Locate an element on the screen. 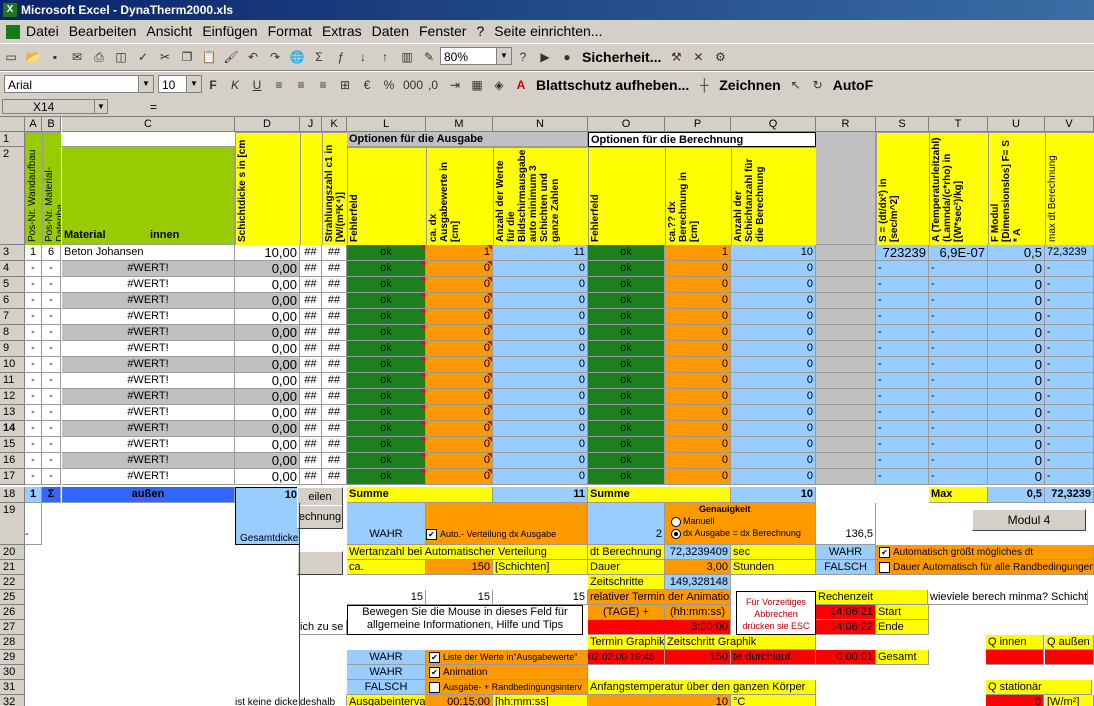  menu-bearbeiten: Bearbeiten is located at coordinates (103, 31).